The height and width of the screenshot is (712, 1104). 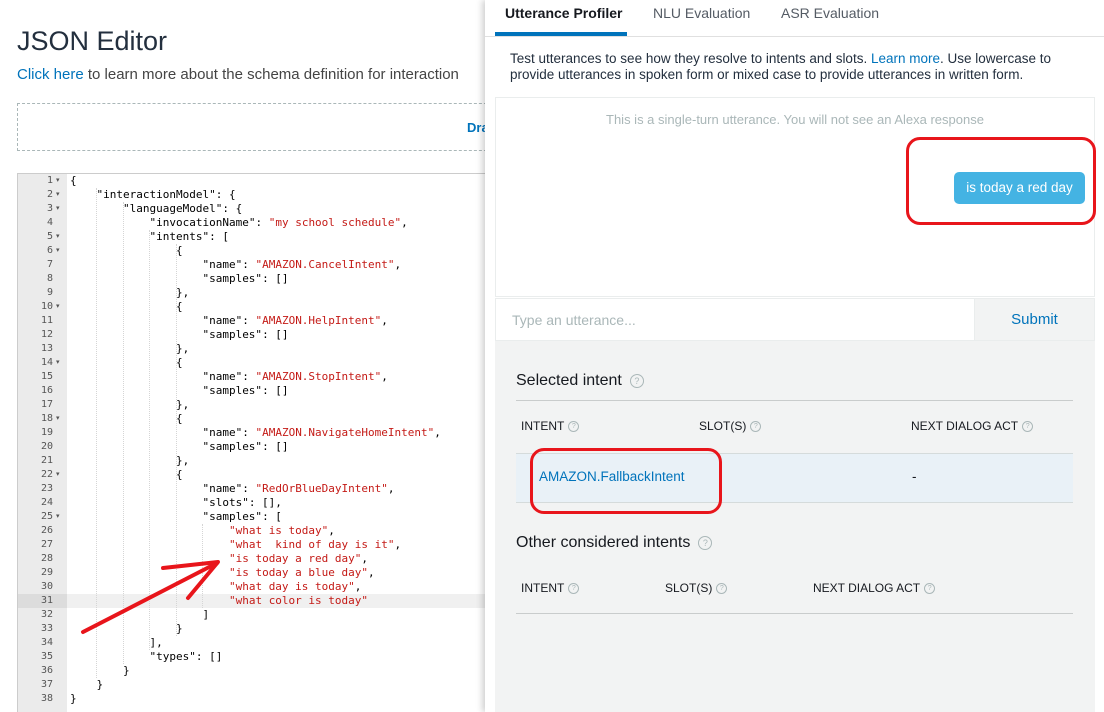 What do you see at coordinates (49, 208) in the screenshot?
I see `line-number: 3` at bounding box center [49, 208].